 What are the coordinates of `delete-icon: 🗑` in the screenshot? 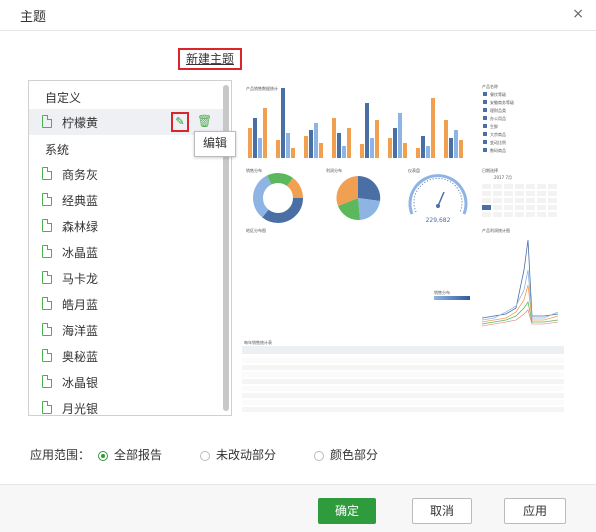 It's located at (204, 121).